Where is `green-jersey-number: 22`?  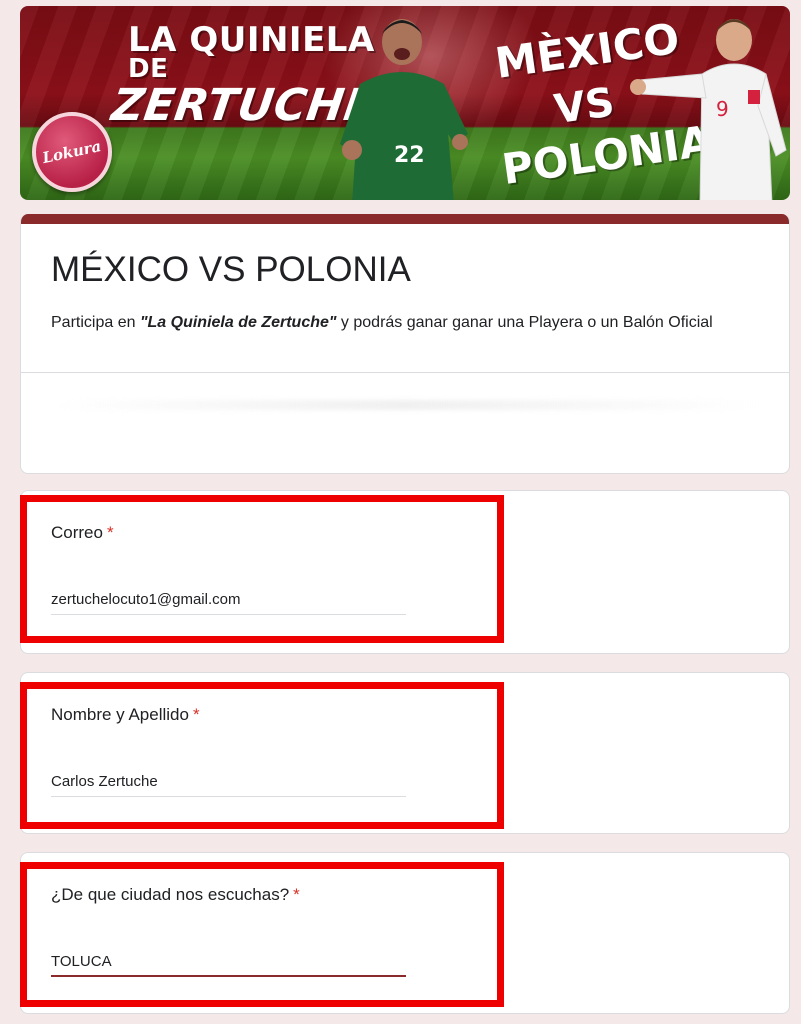
green-jersey-number: 22 is located at coordinates (409, 155).